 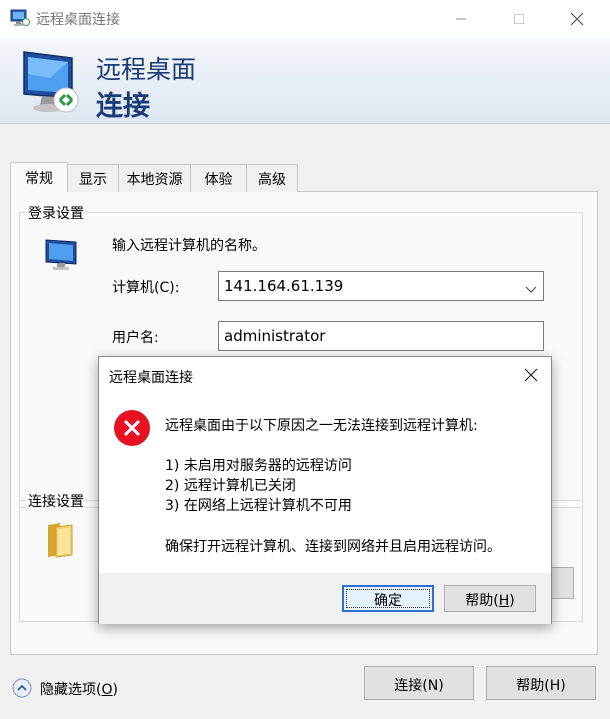 What do you see at coordinates (531, 289) in the screenshot?
I see `chevron-down-icon` at bounding box center [531, 289].